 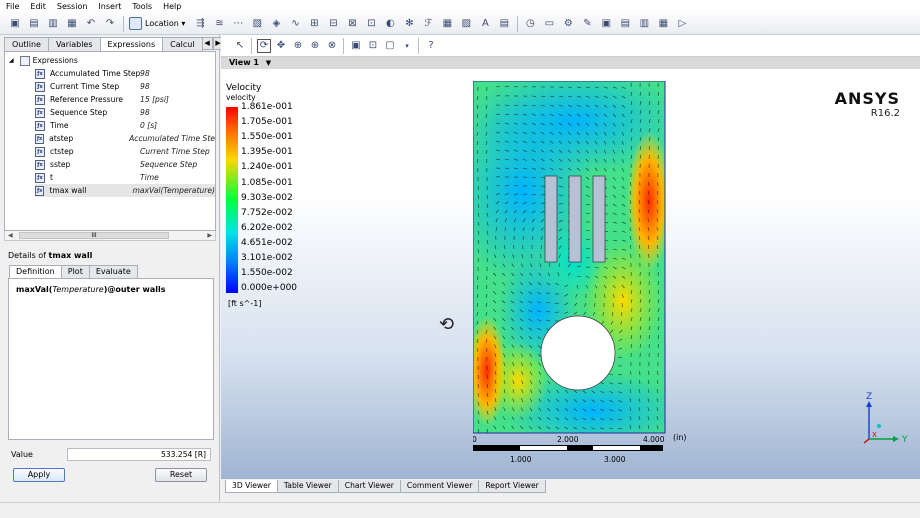 I want to click on tree-item-name: t, so click(x=51, y=177).